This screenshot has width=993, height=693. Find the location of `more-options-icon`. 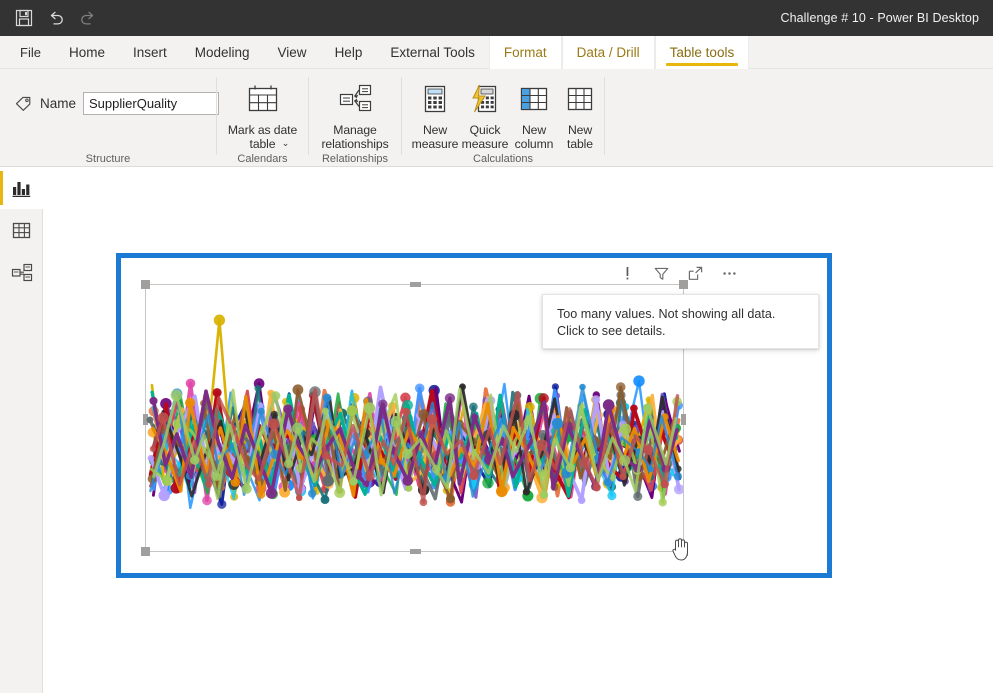

more-options-icon is located at coordinates (729, 273).